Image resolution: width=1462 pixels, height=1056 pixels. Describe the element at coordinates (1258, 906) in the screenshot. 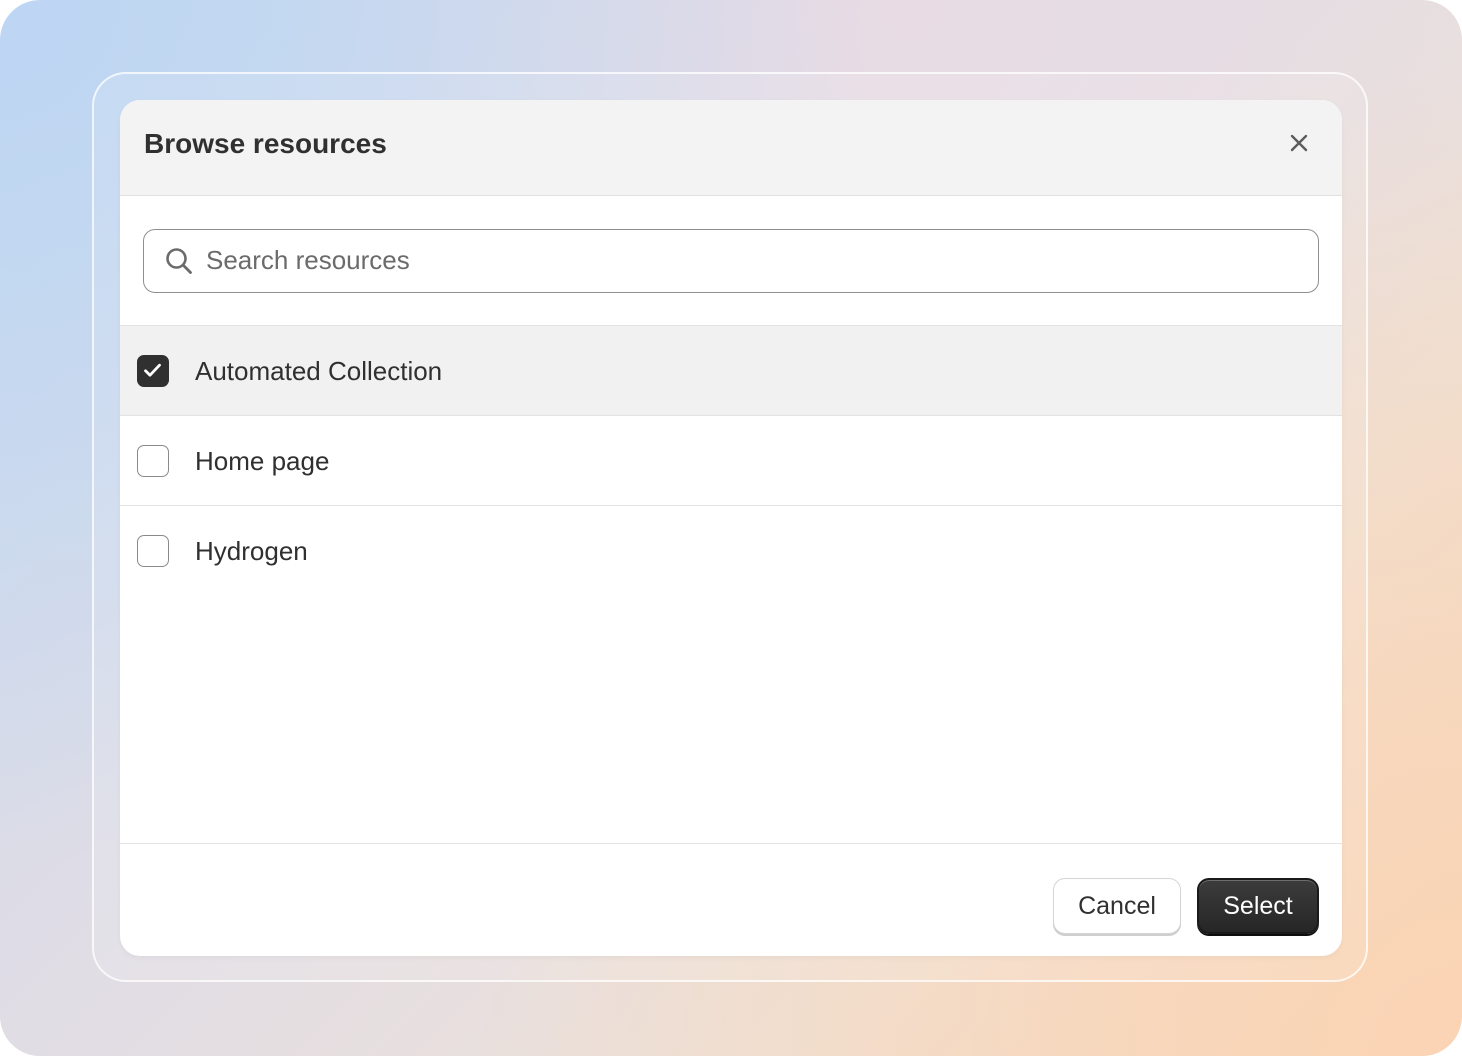

I see `select-button: Select` at that location.